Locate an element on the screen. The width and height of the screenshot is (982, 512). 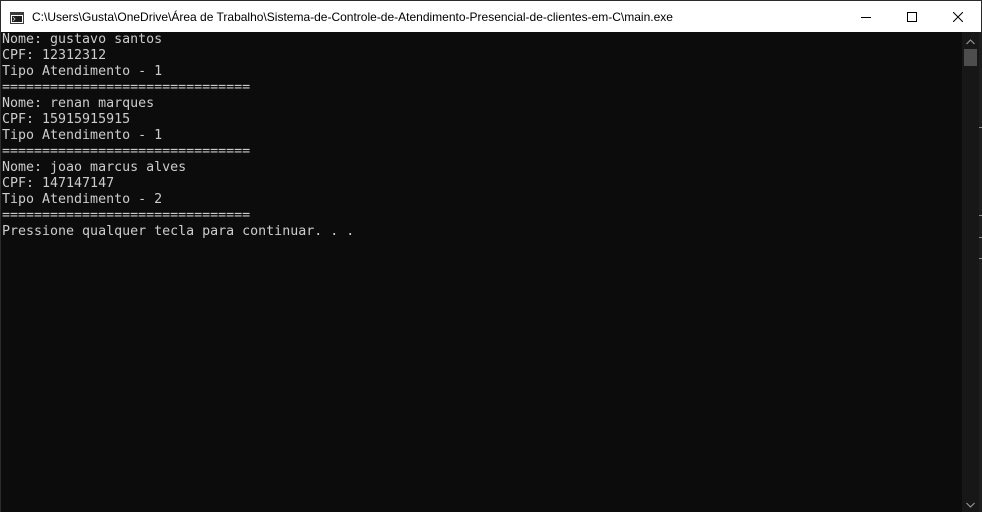
minimize-button is located at coordinates (866, 16).